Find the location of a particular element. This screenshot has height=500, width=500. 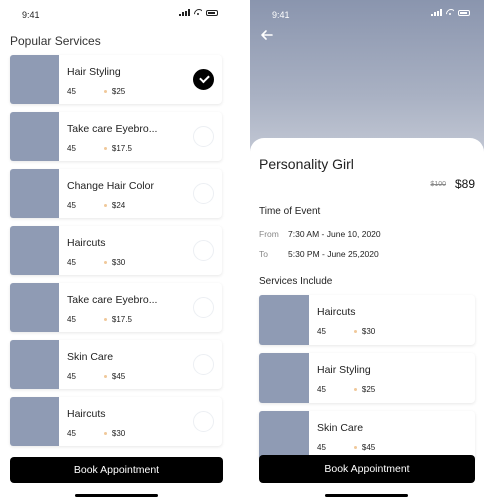

service-card: Skin Care 45 $45 is located at coordinates (116, 364).